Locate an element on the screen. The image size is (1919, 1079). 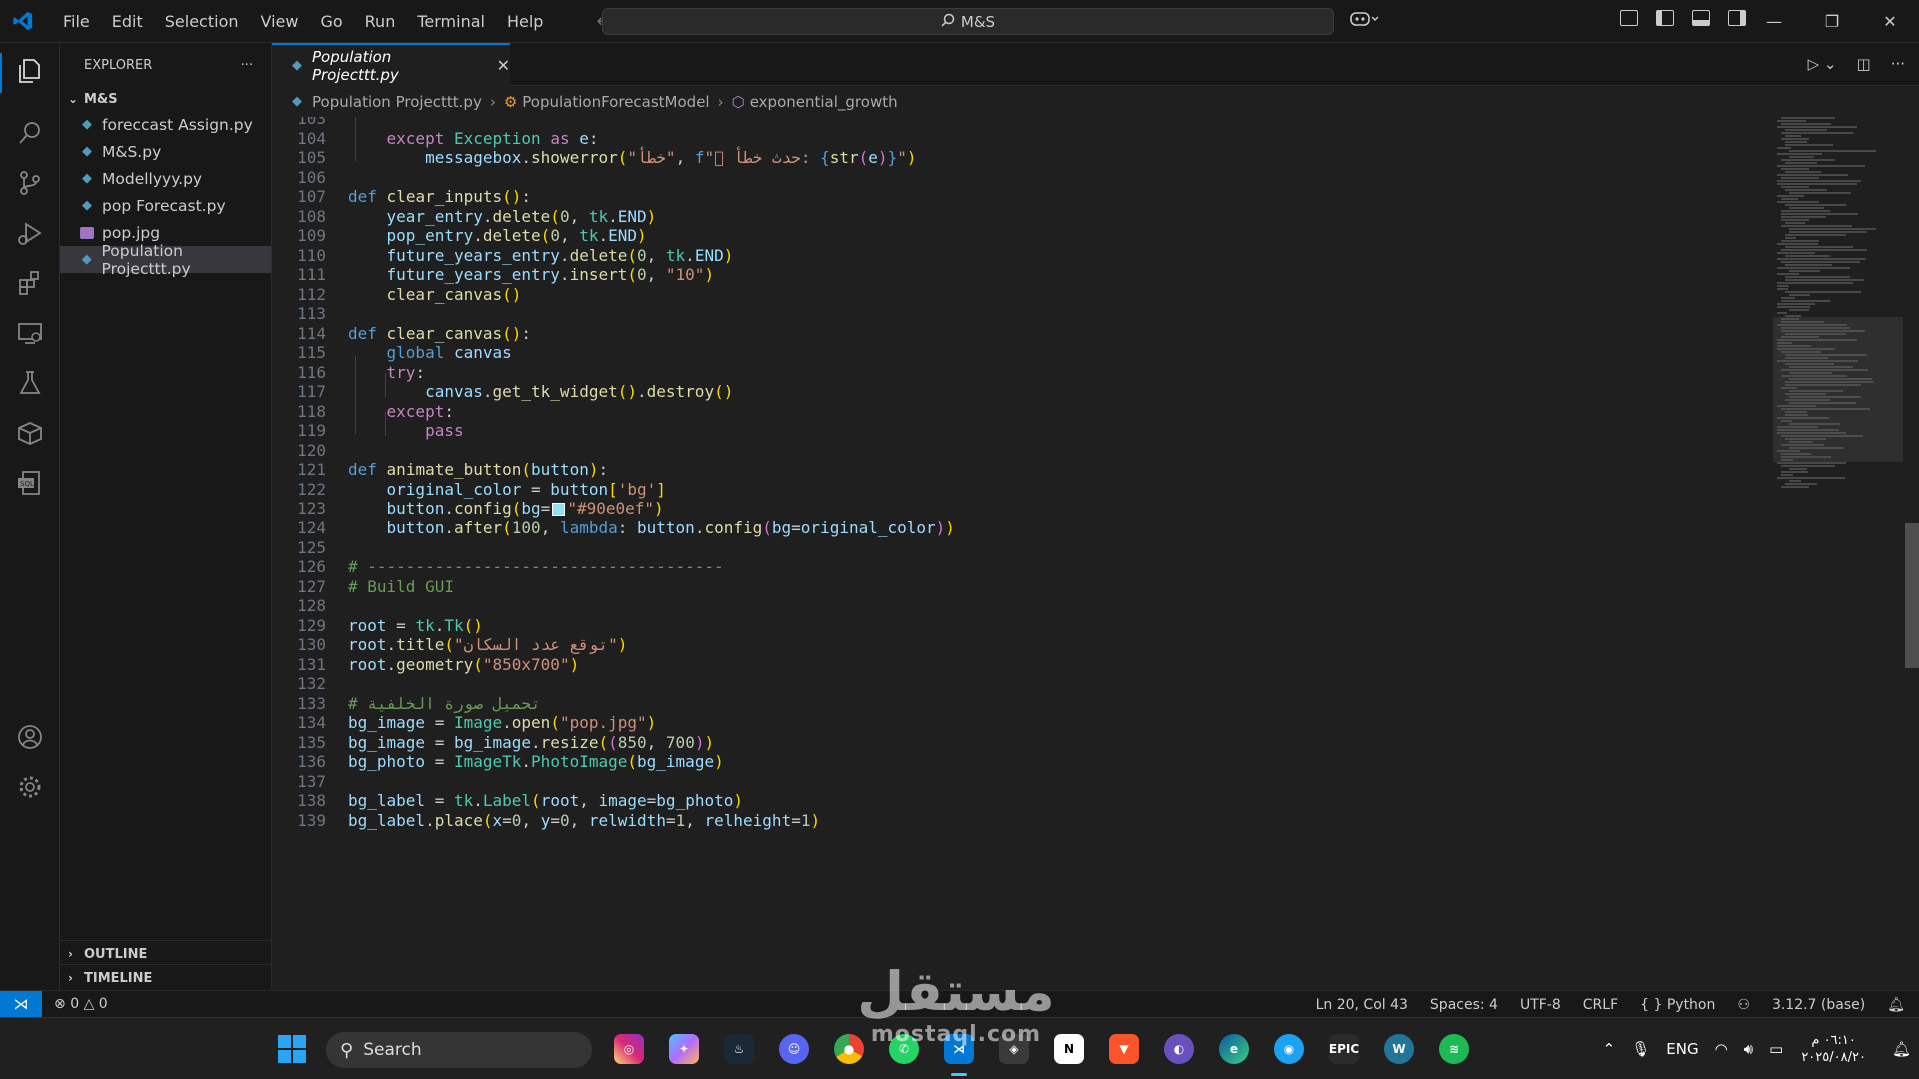
more-actions-icon: ··· is located at coordinates (247, 65).